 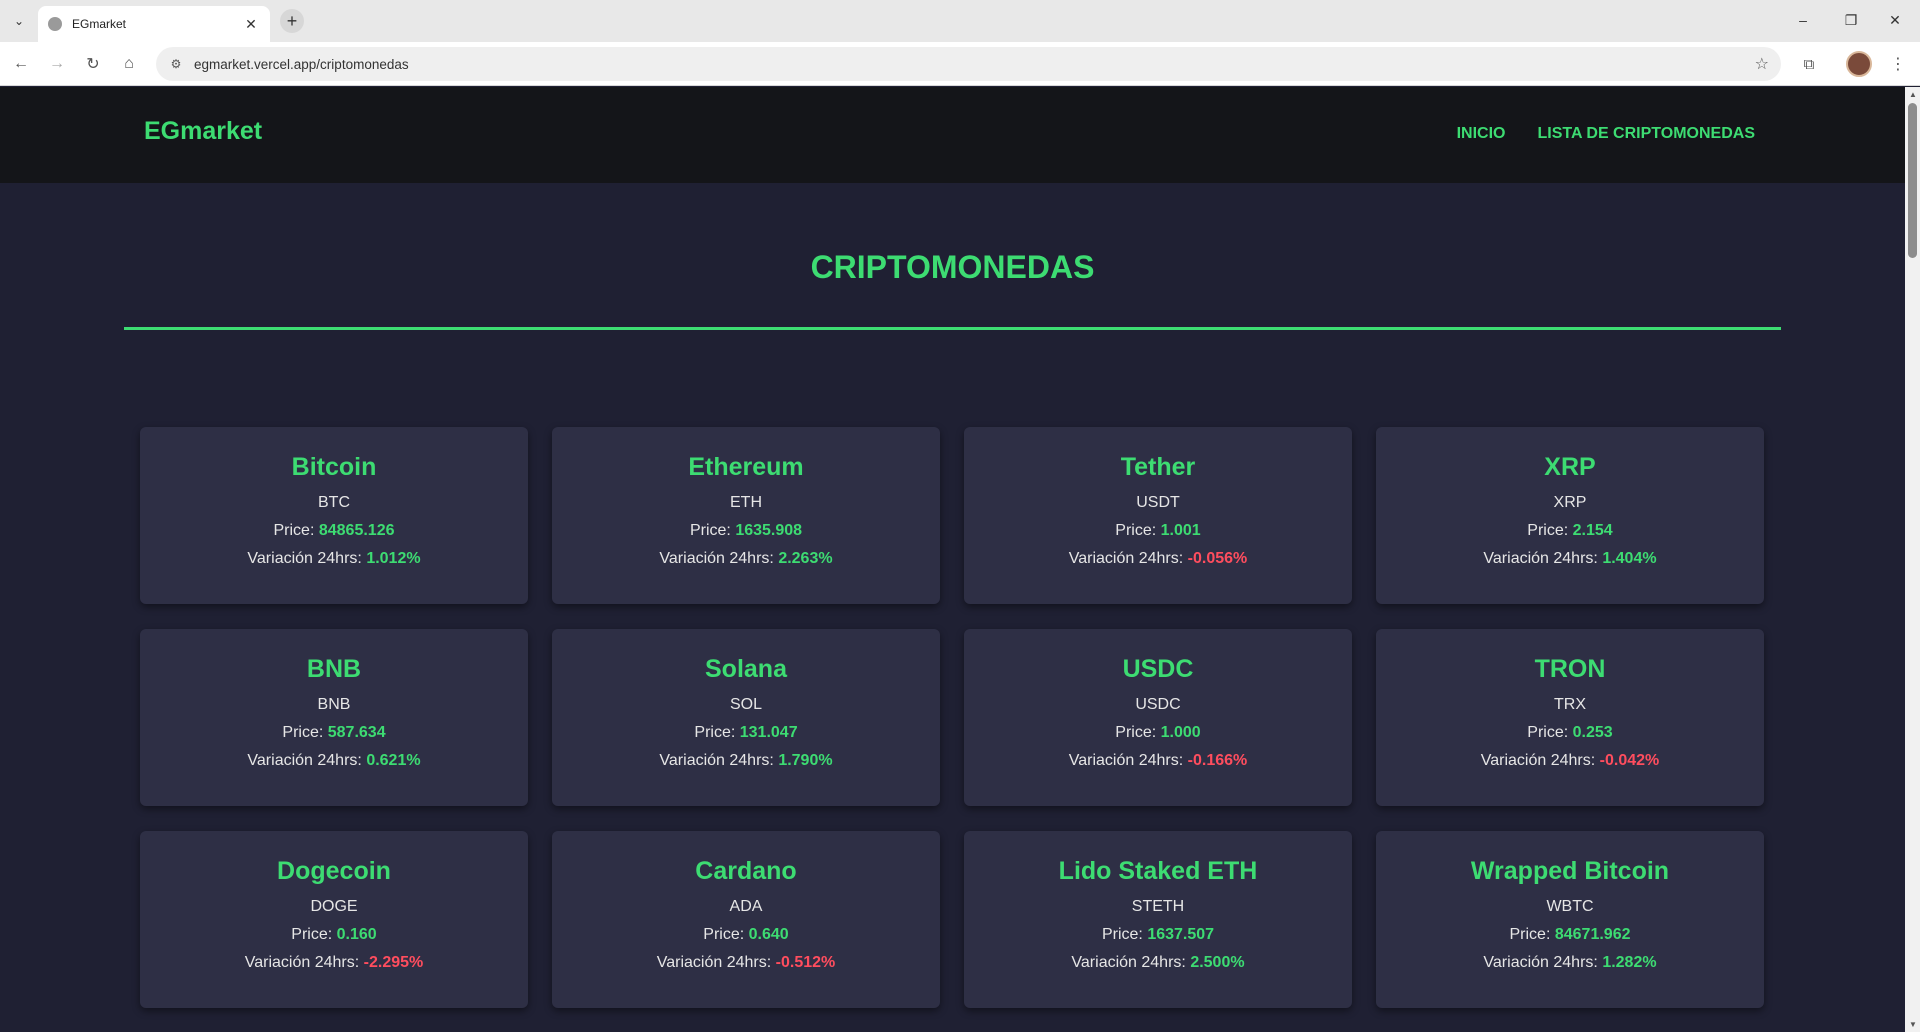 I want to click on coin-symbol: TRX, so click(x=1570, y=704).